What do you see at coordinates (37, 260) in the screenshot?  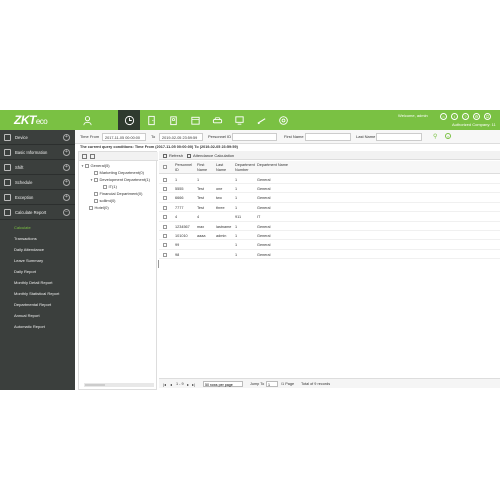 I see `sidebar-subitem-leave-summary: Leave Summary` at bounding box center [37, 260].